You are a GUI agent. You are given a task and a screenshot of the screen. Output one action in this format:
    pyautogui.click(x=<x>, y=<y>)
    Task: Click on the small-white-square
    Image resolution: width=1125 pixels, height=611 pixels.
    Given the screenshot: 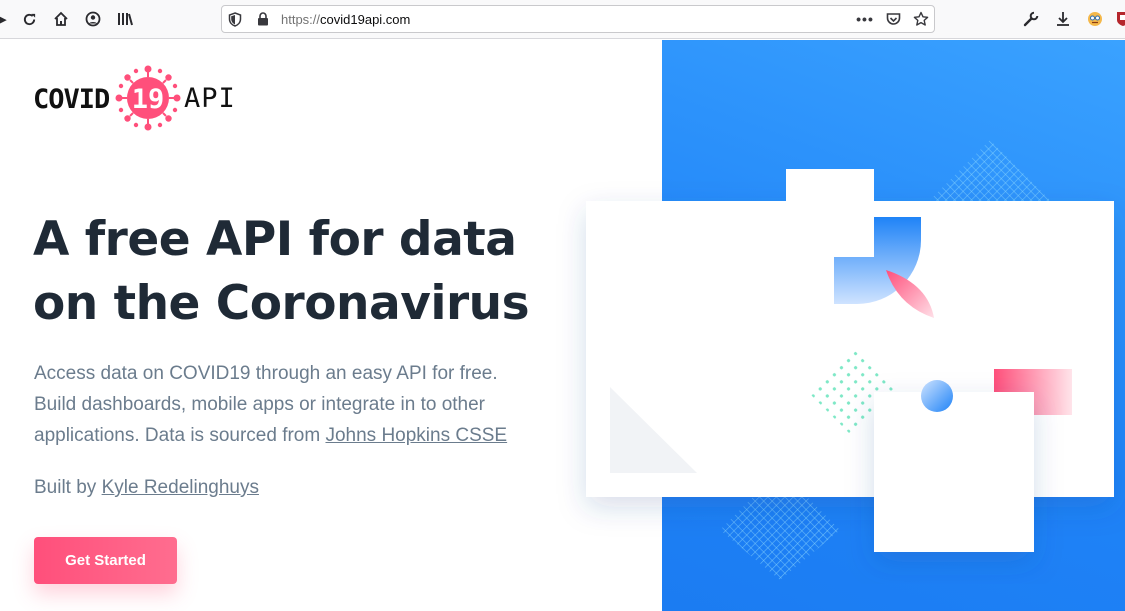 What is the action you would take?
    pyautogui.click(x=830, y=213)
    